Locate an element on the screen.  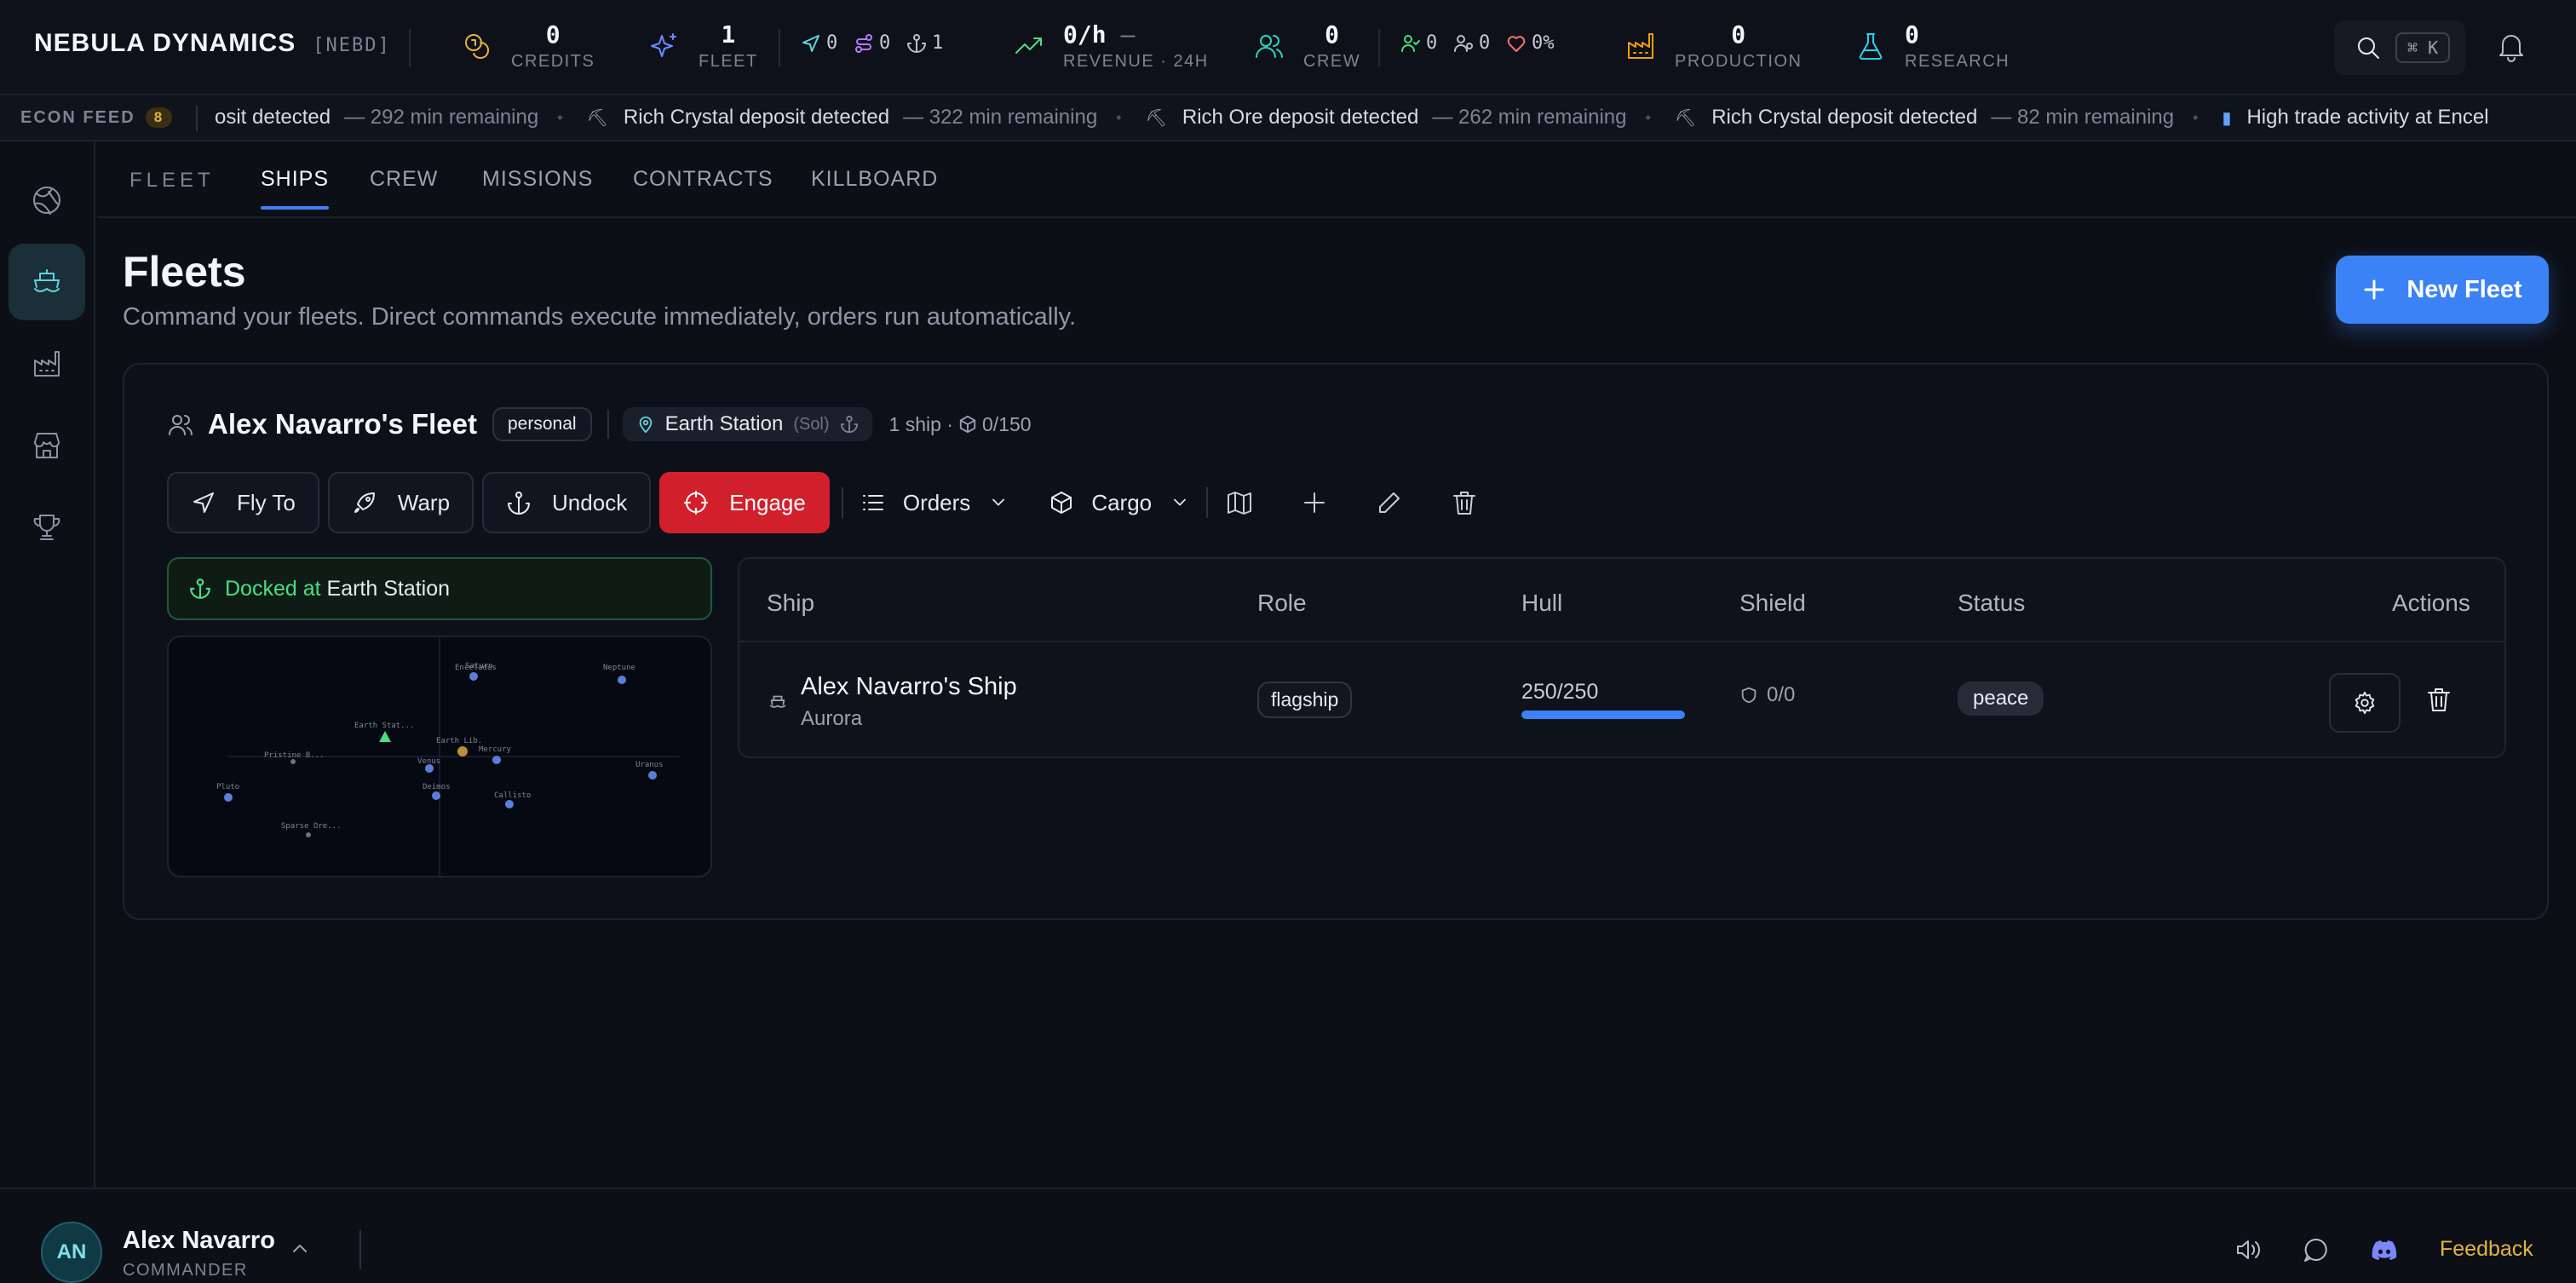
research-stat: 0 RESEARCH is located at coordinates (1933, 46).